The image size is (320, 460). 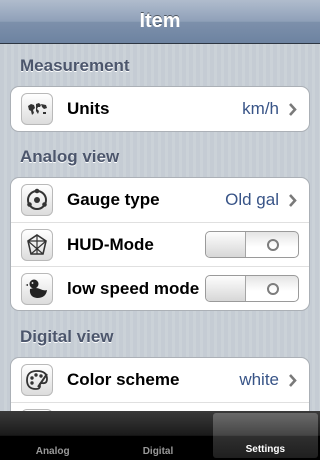 What do you see at coordinates (160, 406) in the screenshot?
I see `partial-row` at bounding box center [160, 406].